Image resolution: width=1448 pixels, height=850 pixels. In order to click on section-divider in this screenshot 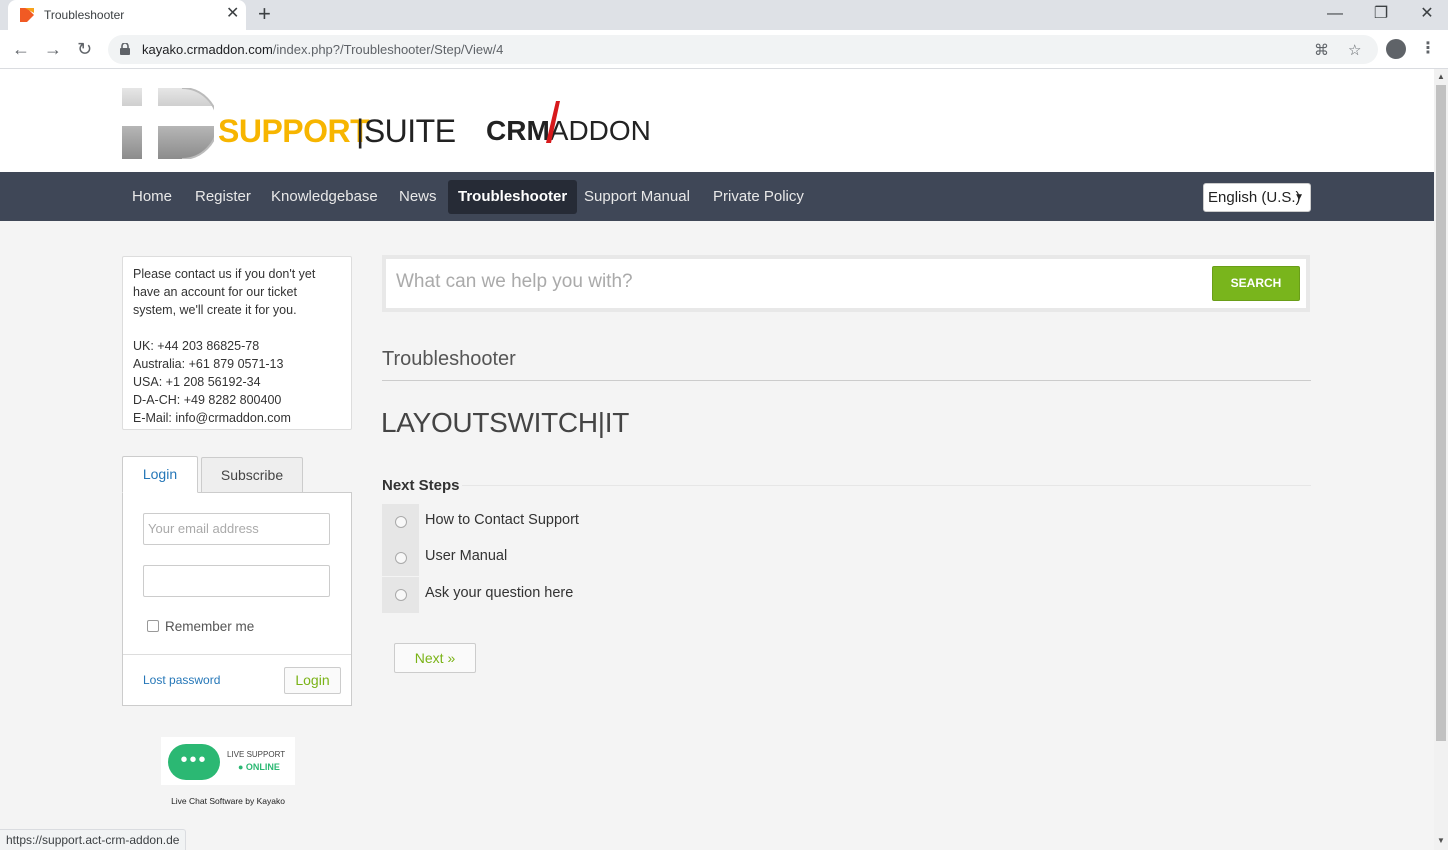, I will do `click(846, 380)`.